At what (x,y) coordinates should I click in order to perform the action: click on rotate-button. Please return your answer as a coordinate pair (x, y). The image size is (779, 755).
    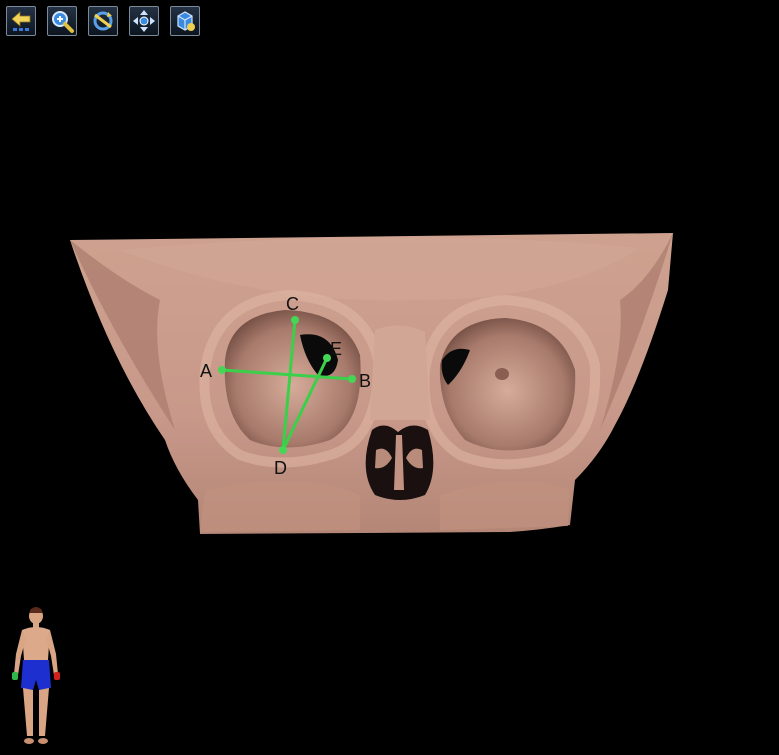
    Looking at the image, I should click on (103, 21).